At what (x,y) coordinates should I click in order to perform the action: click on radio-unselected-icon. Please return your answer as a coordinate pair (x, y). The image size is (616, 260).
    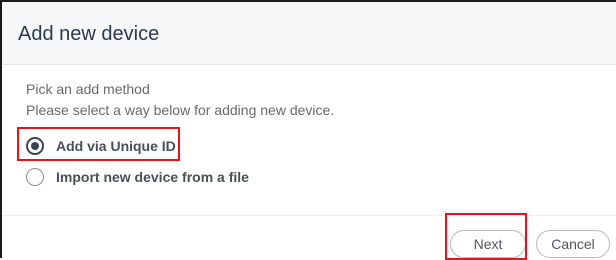
    Looking at the image, I should click on (35, 177).